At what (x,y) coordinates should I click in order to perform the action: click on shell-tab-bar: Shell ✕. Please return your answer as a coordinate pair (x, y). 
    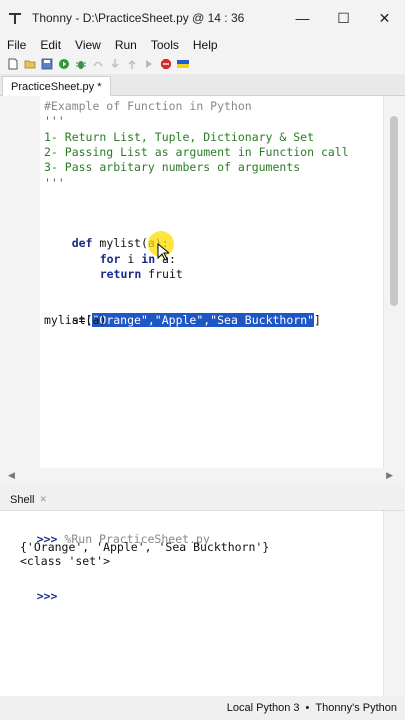
    Looking at the image, I should click on (202, 499).